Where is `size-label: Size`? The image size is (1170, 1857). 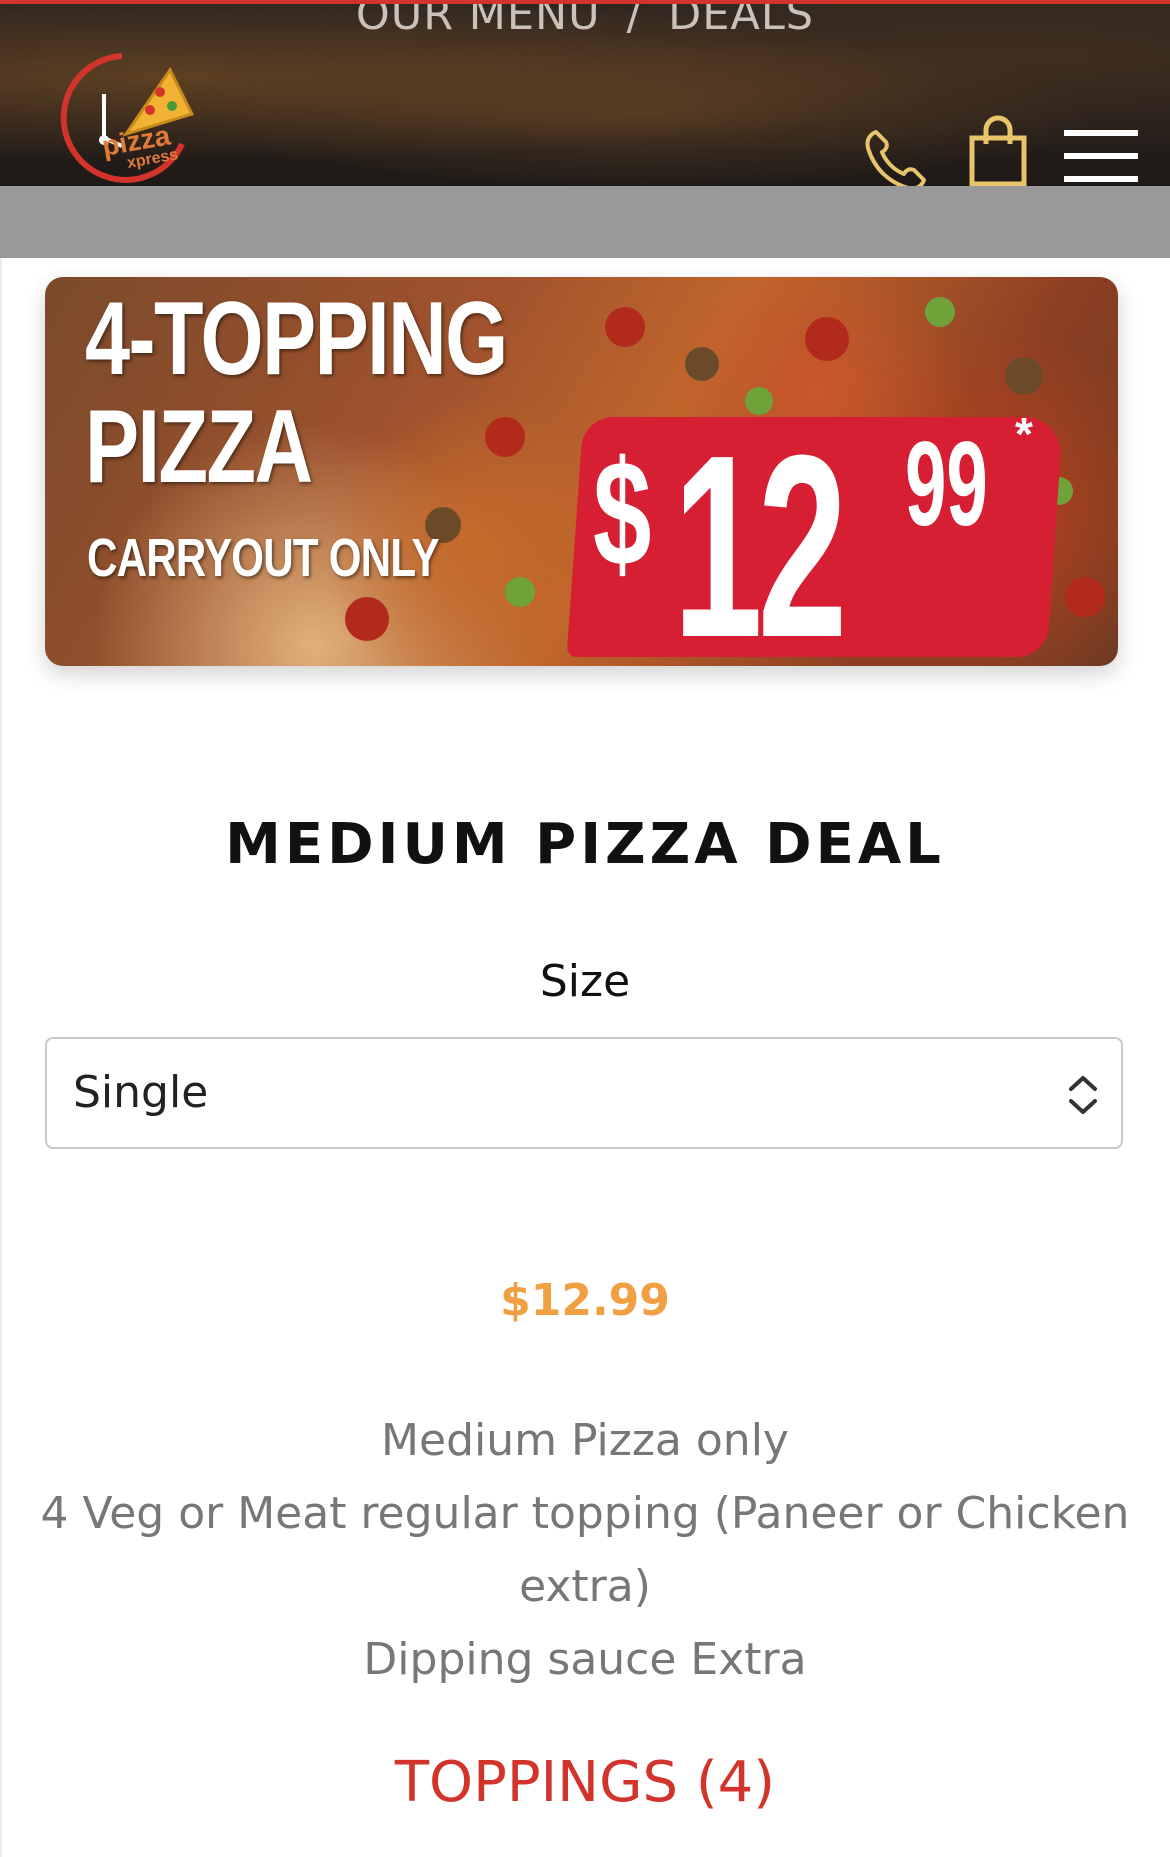 size-label: Size is located at coordinates (585, 981).